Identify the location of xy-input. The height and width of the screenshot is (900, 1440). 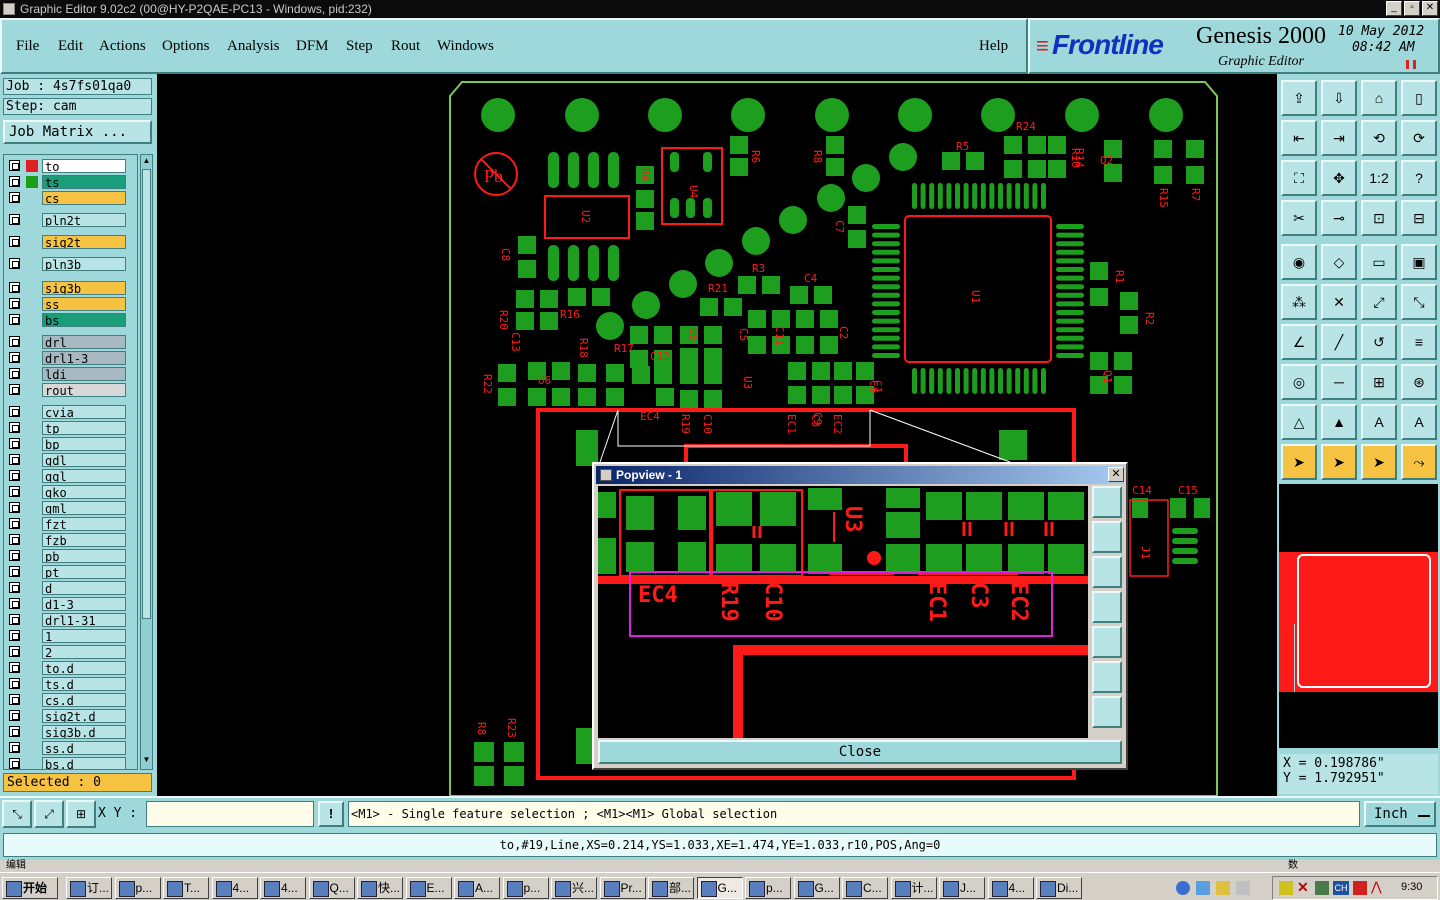
(230, 814).